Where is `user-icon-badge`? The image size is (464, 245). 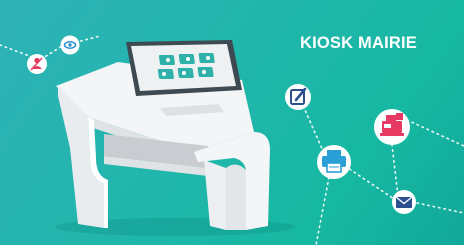
user-icon-badge is located at coordinates (37, 64).